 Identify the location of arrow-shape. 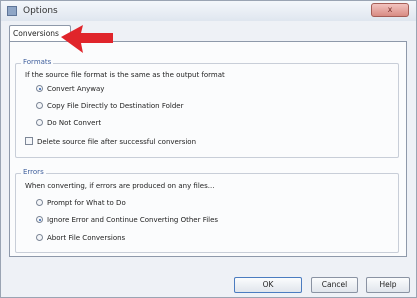
(87, 39).